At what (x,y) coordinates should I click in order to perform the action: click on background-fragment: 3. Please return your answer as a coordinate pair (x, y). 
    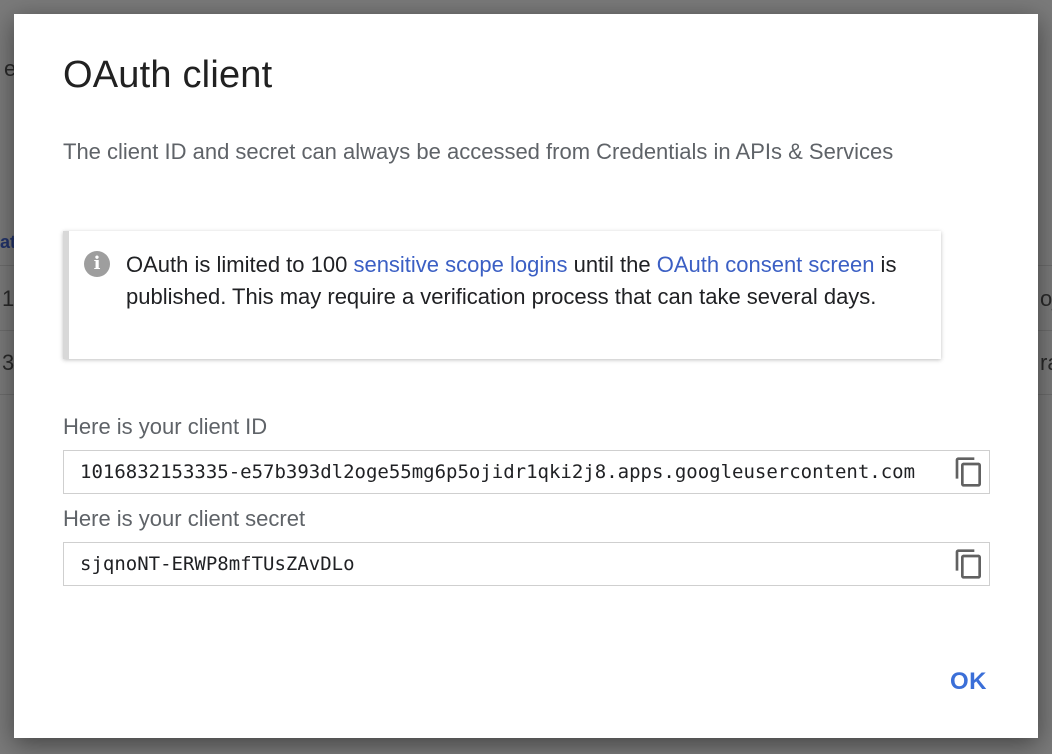
    Looking at the image, I should click on (8, 362).